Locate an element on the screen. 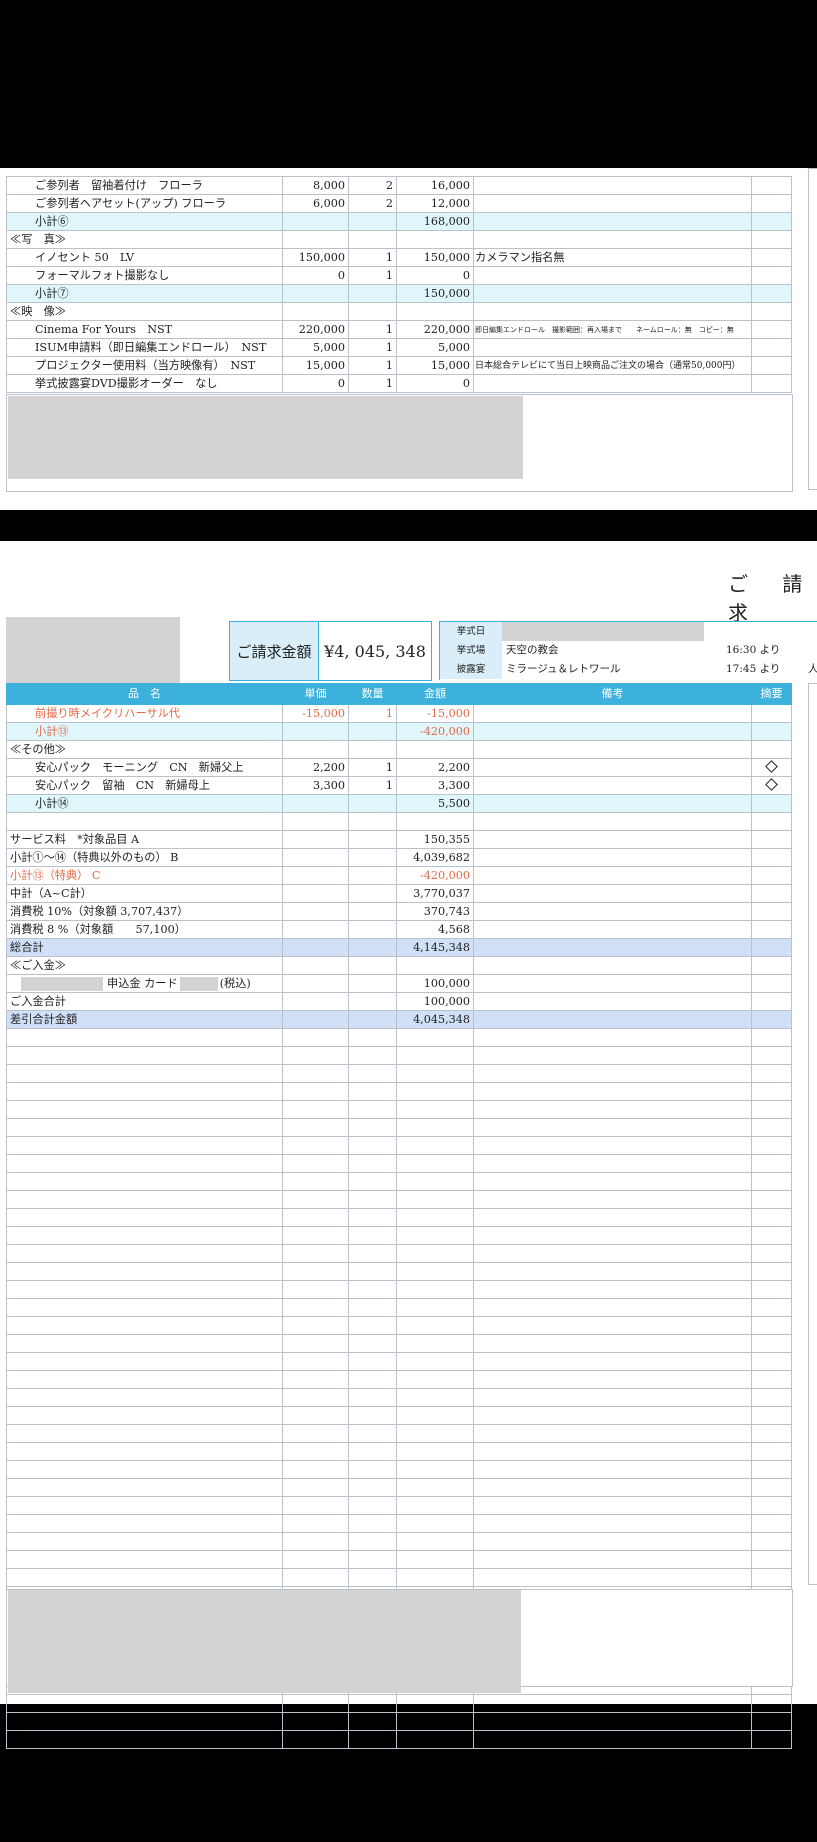 The width and height of the screenshot is (817, 1842). redacted-block is located at coordinates (265, 437).